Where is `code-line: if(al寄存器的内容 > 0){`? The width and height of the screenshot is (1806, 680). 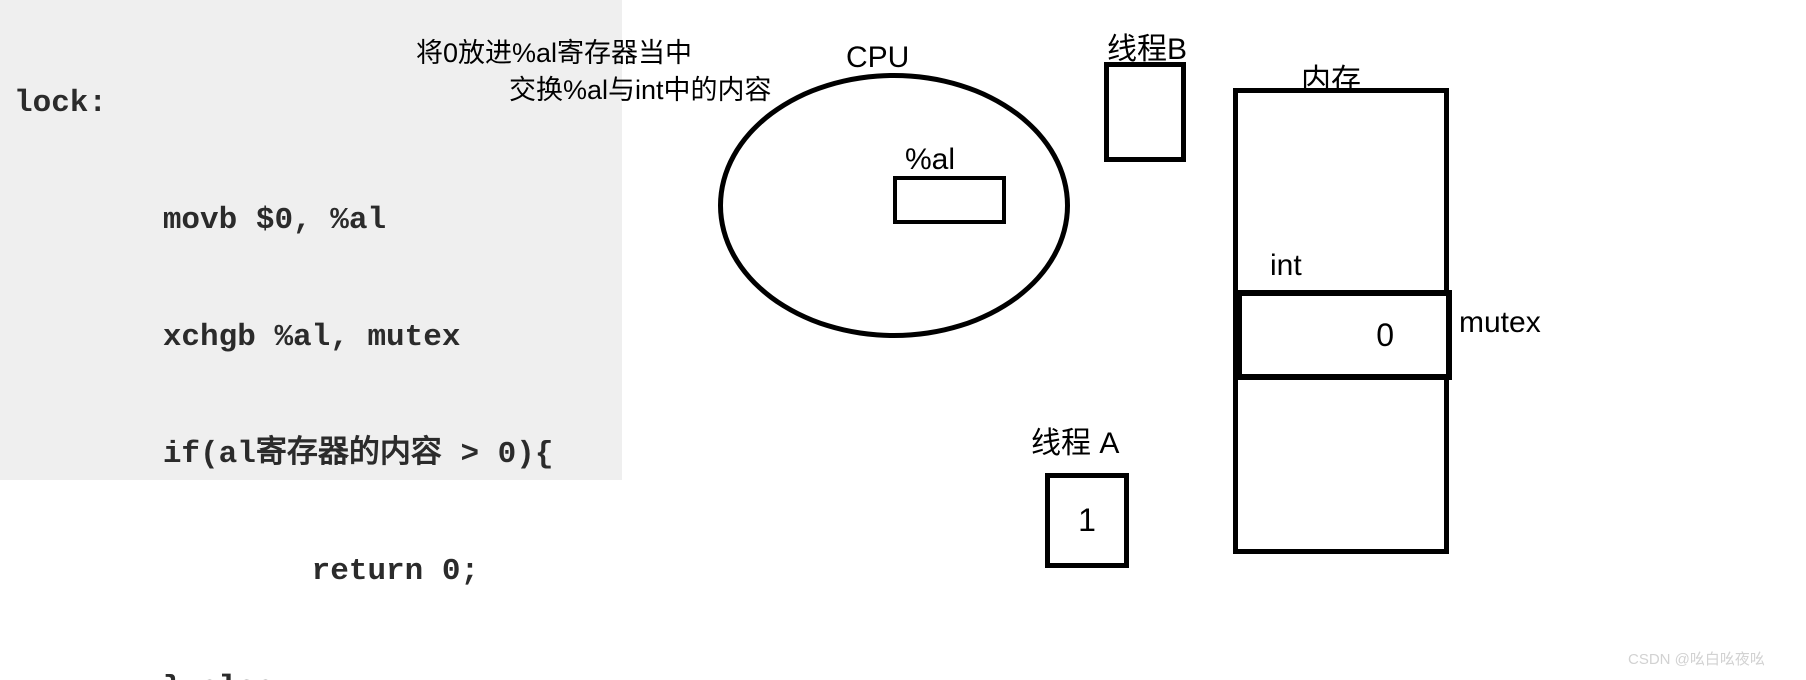 code-line: if(al寄存器的内容 > 0){ is located at coordinates (284, 454).